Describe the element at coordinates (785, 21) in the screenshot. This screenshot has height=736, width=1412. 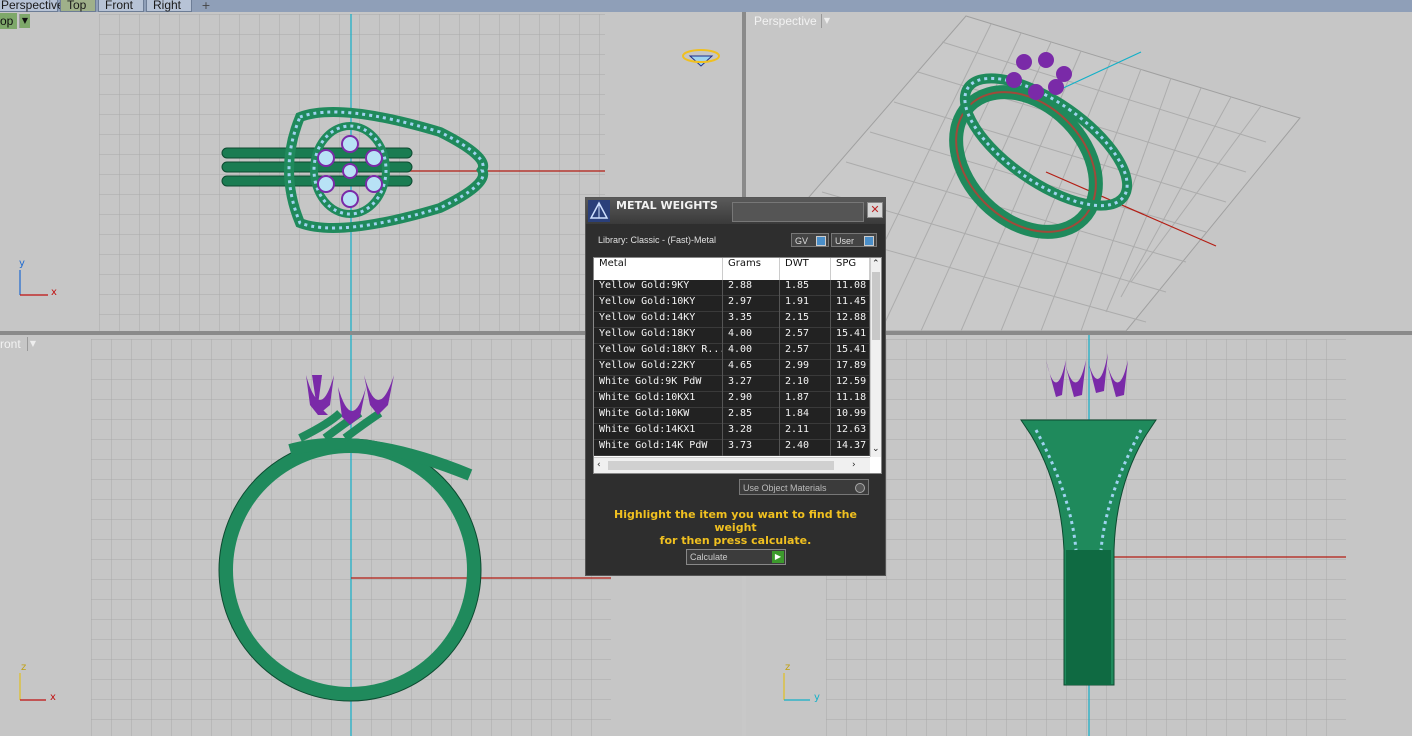
I see `viewport-label-perspective: Perspective` at that location.